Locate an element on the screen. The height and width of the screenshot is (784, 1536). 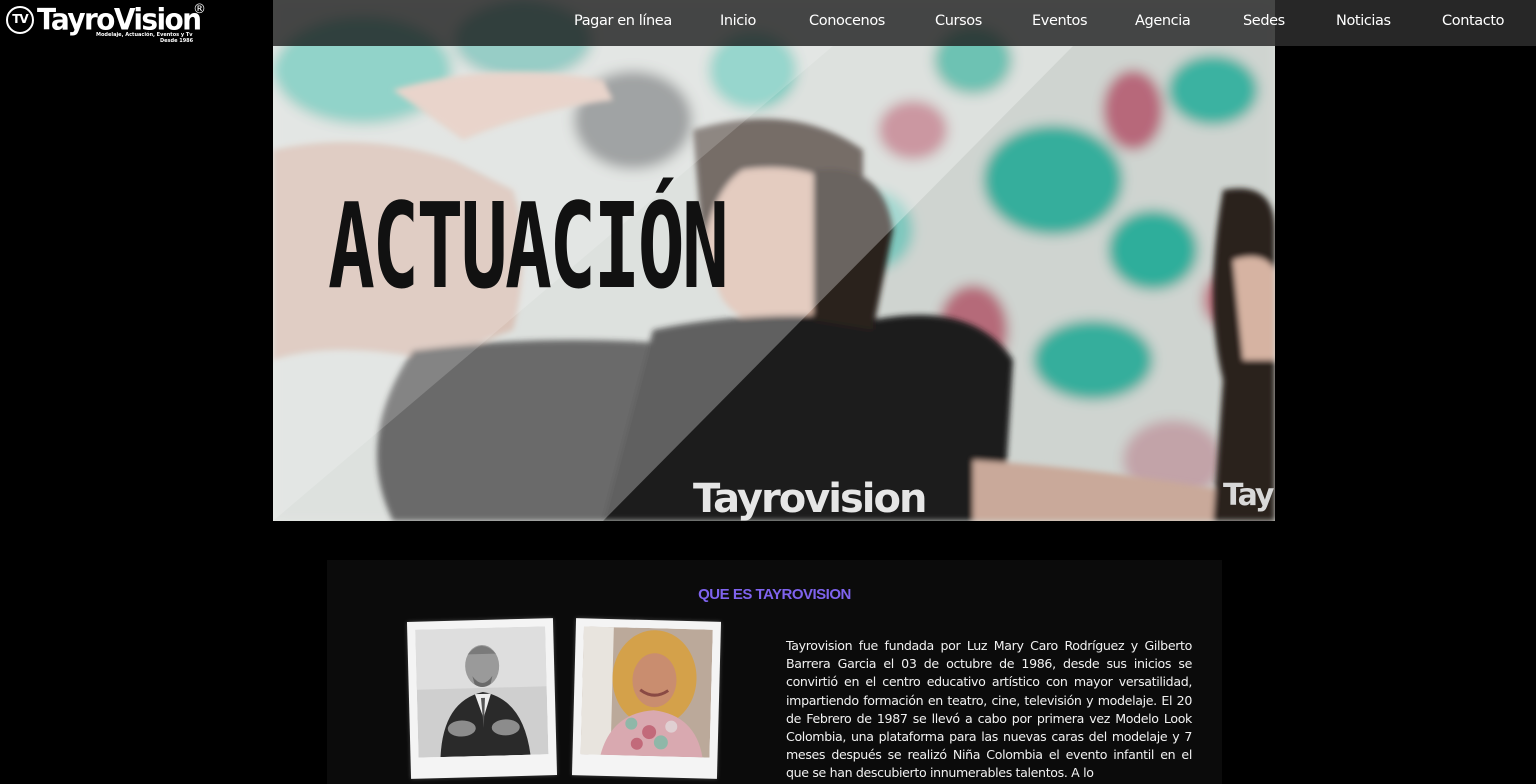
nav-contacto: Contacto is located at coordinates (1473, 21).